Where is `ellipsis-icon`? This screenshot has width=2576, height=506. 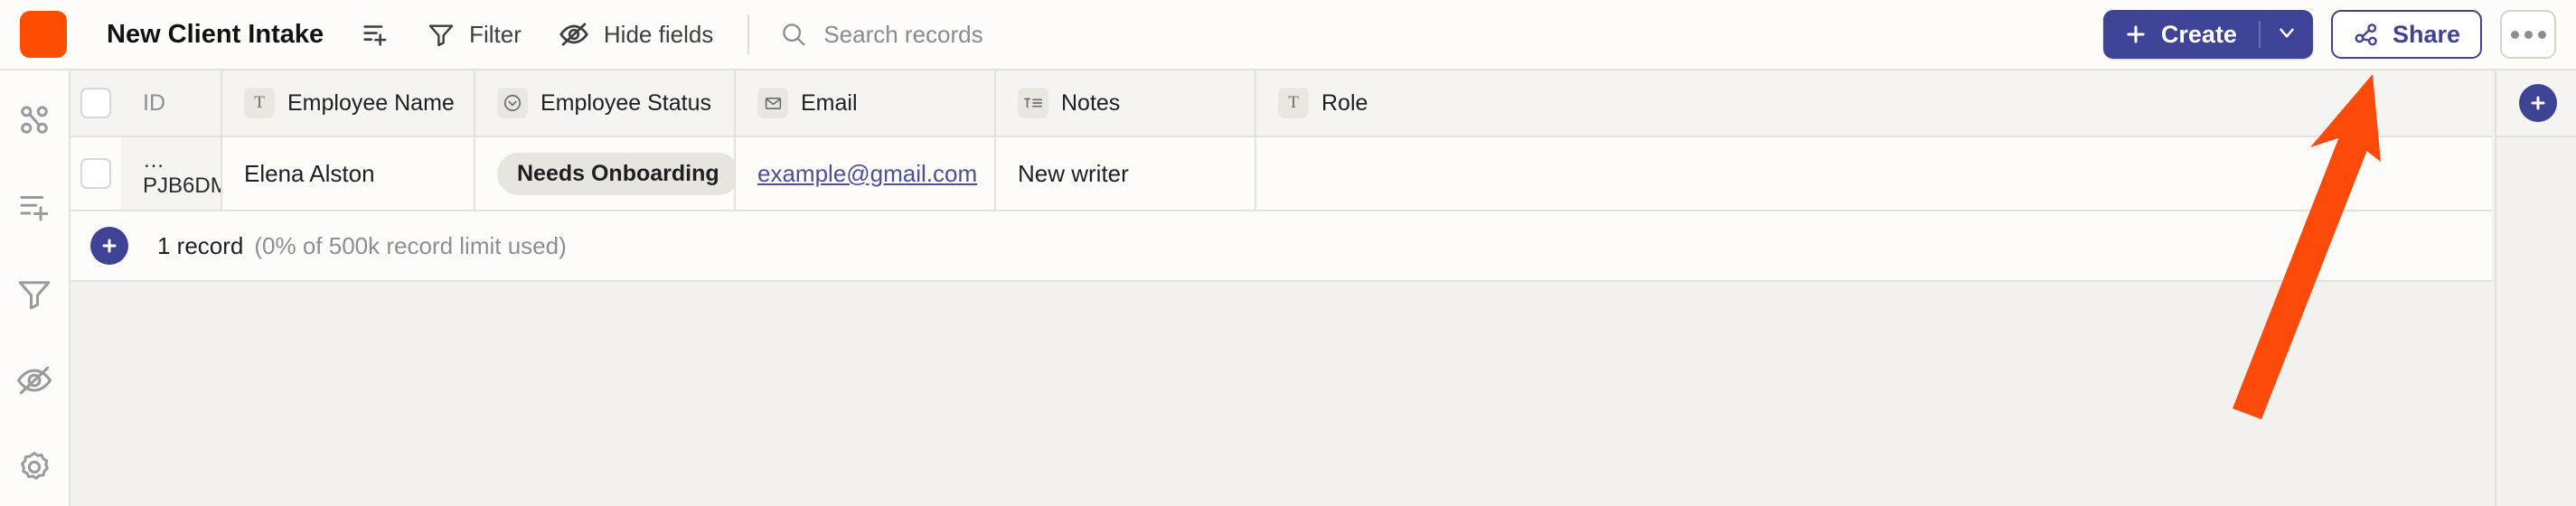 ellipsis-icon is located at coordinates (2528, 35).